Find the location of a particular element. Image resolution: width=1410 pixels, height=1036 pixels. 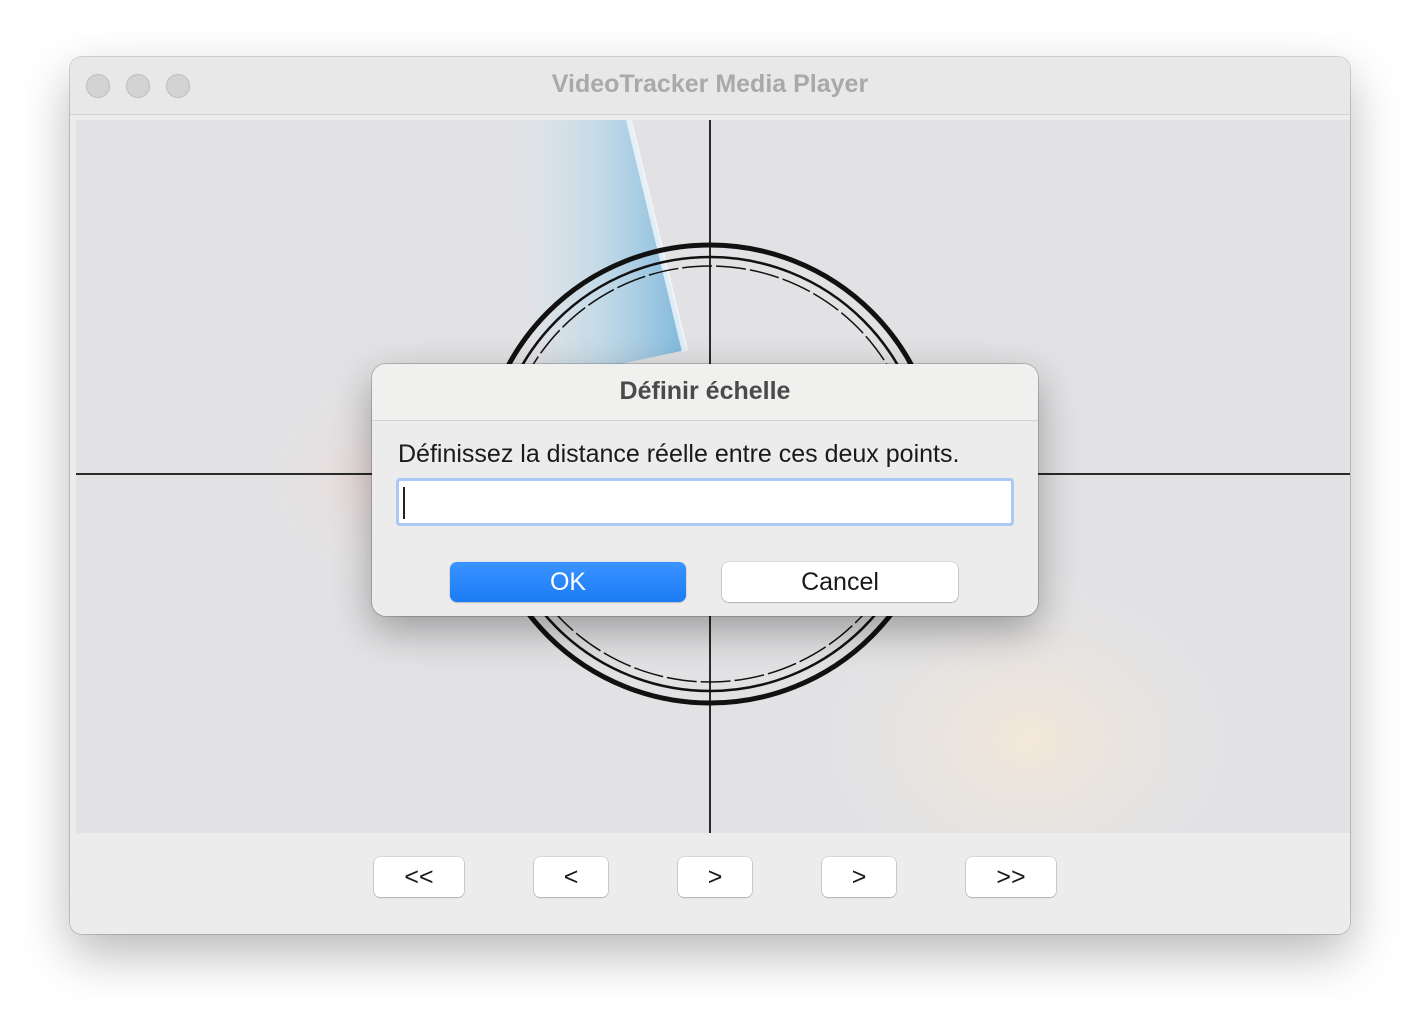

title-bar: VideoTracker Media Player is located at coordinates (710, 86).